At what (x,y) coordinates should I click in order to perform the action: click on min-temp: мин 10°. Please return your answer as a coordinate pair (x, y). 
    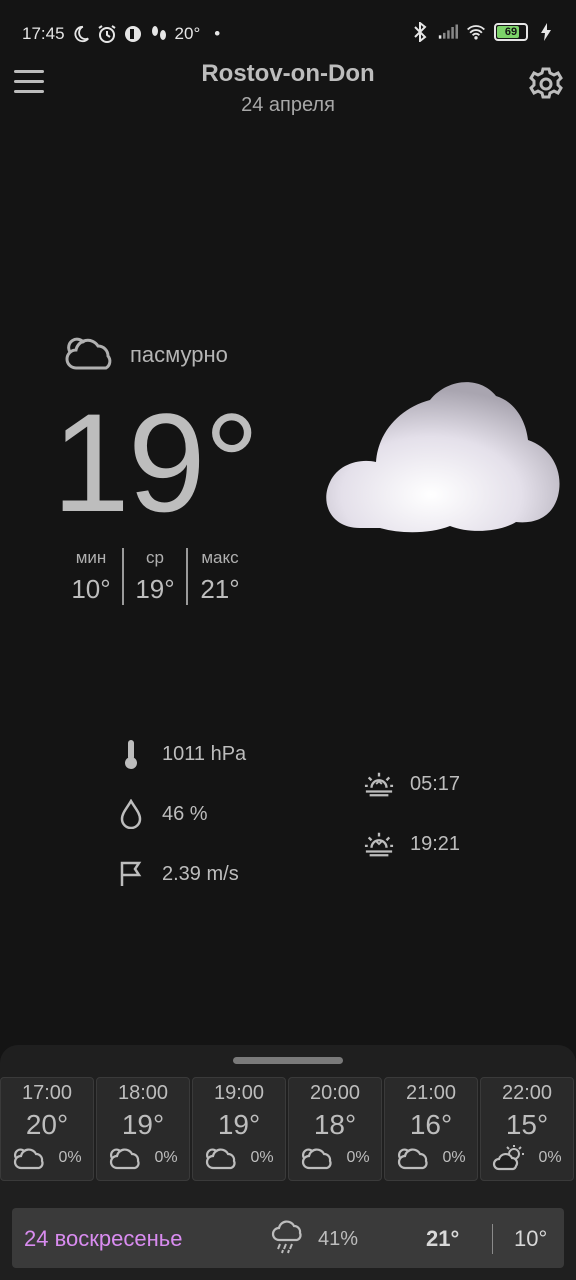
    Looking at the image, I should click on (91, 576).